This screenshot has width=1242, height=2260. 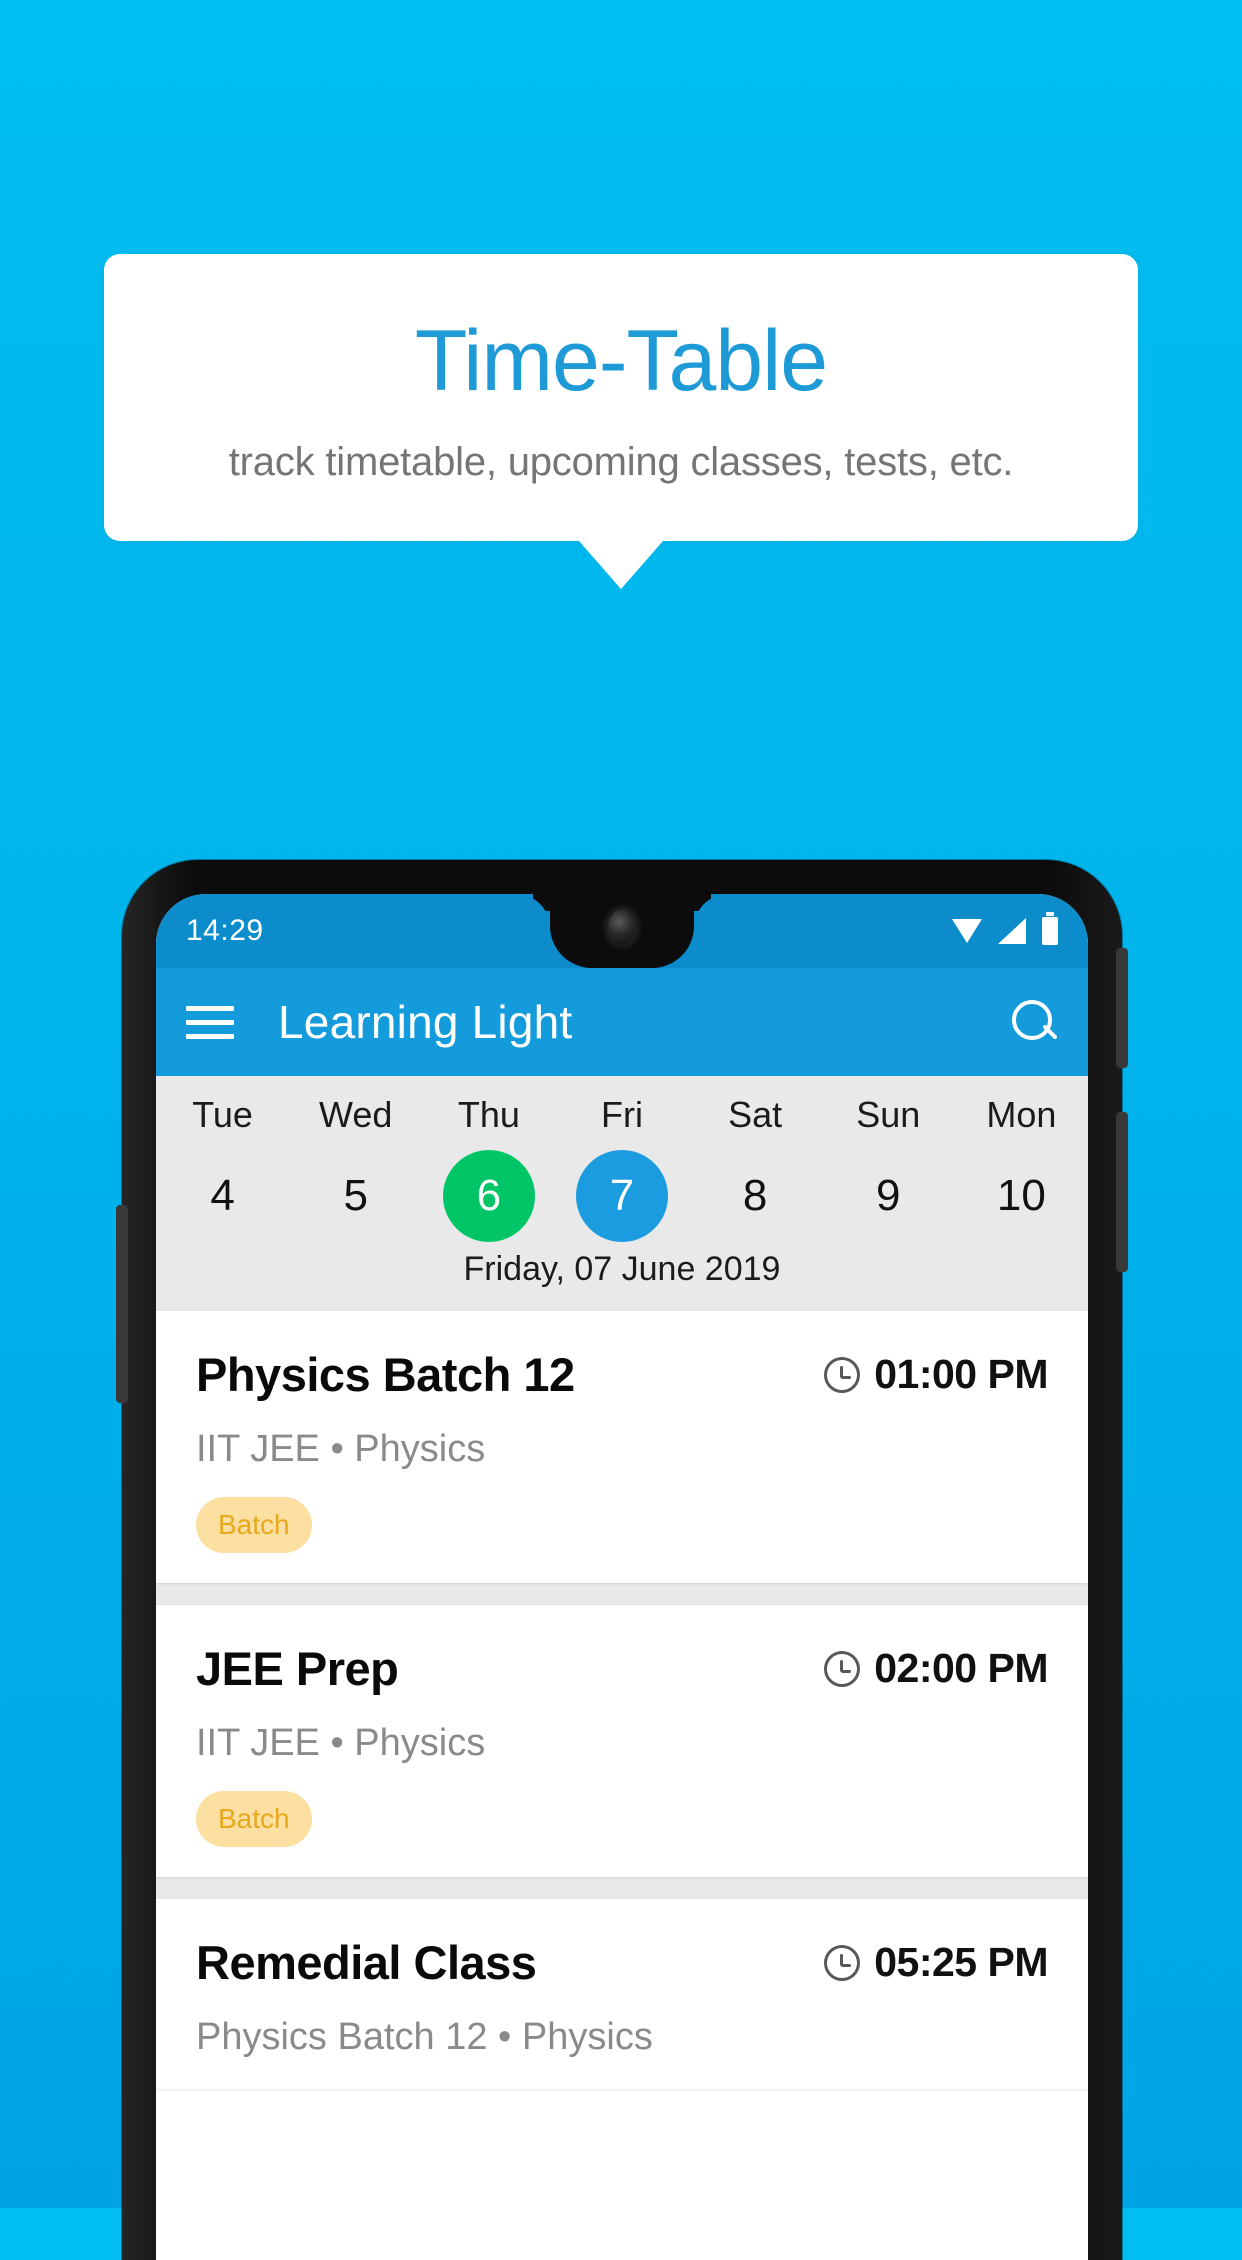 I want to click on battery-icon, so click(x=1050, y=928).